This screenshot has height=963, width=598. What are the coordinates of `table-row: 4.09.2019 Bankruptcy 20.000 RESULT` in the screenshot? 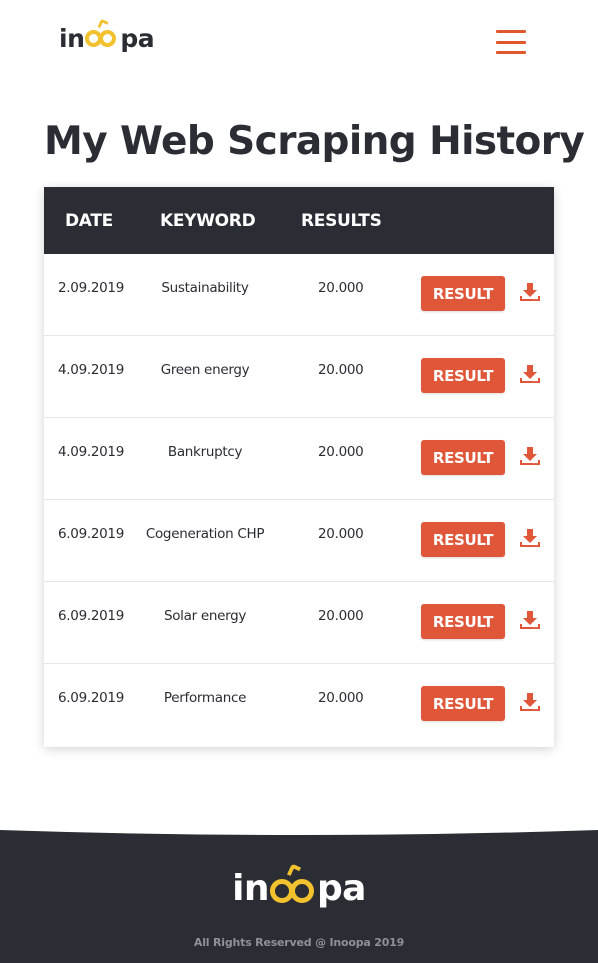 It's located at (299, 459).